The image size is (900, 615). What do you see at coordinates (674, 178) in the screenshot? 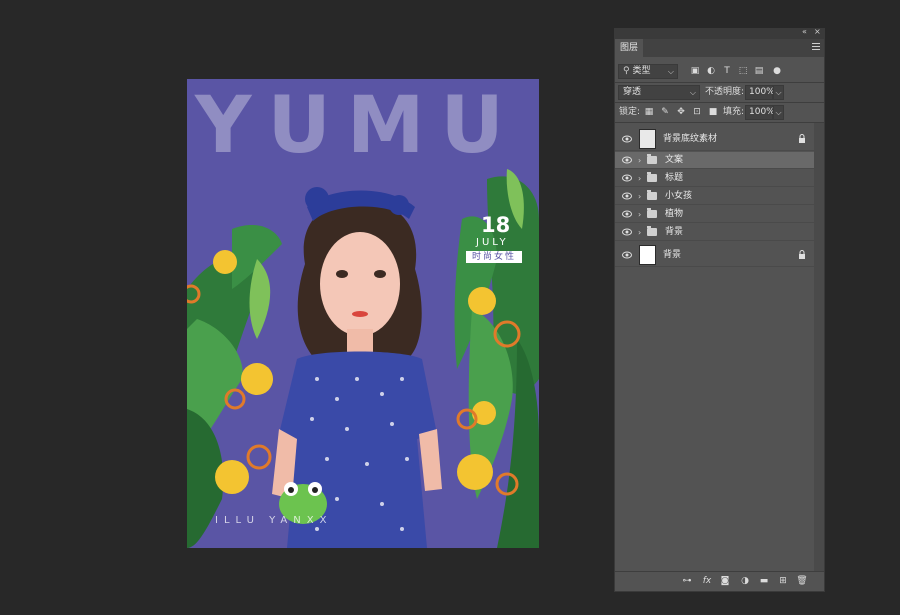
I see `layer-name: 标题` at bounding box center [674, 178].